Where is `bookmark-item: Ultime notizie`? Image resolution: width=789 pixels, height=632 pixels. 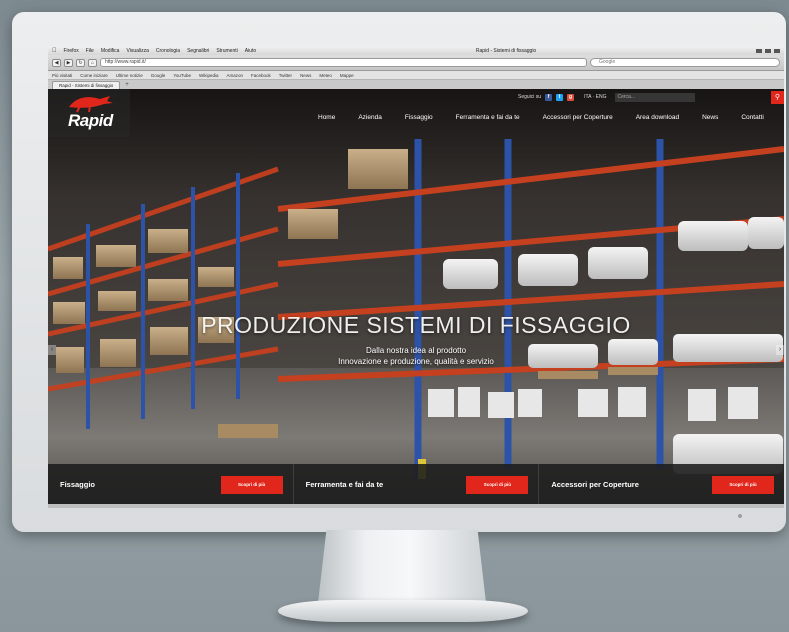
bookmark-item: Ultime notizie is located at coordinates (129, 75).